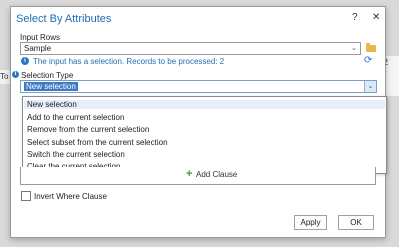 This screenshot has height=247, width=399. I want to click on close-button: ✕, so click(376, 17).